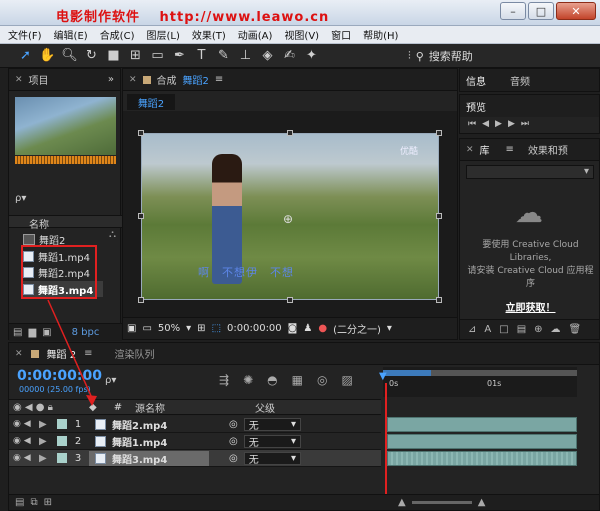 This screenshot has width=600, height=511. What do you see at coordinates (322, 328) in the screenshot?
I see `channel-icon: ●` at bounding box center [322, 328].